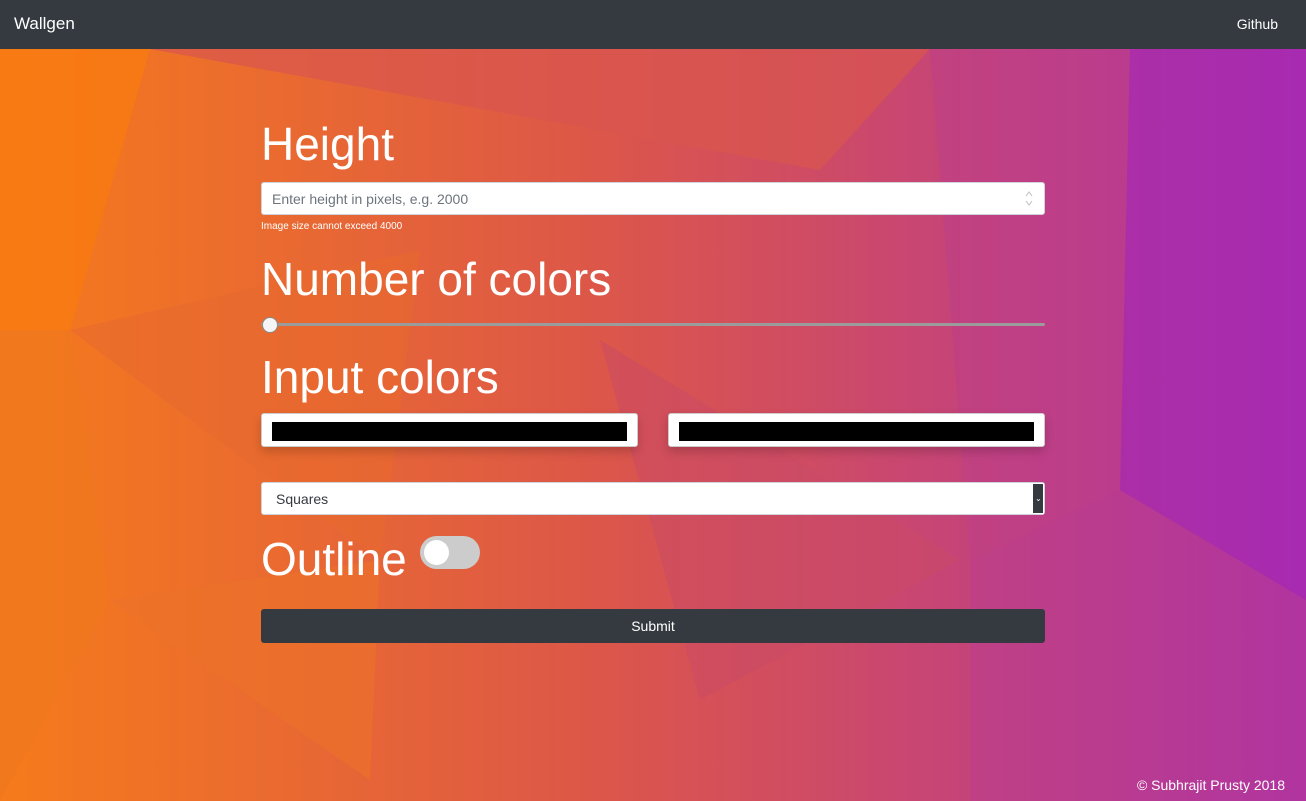  I want to click on colors-slider-thumb, so click(270, 325).